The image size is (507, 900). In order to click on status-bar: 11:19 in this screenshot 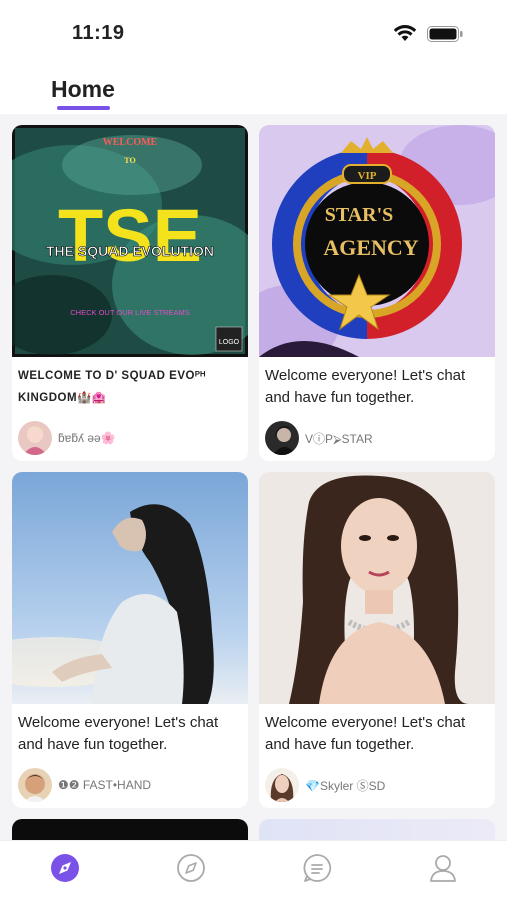, I will do `click(253, 32)`.